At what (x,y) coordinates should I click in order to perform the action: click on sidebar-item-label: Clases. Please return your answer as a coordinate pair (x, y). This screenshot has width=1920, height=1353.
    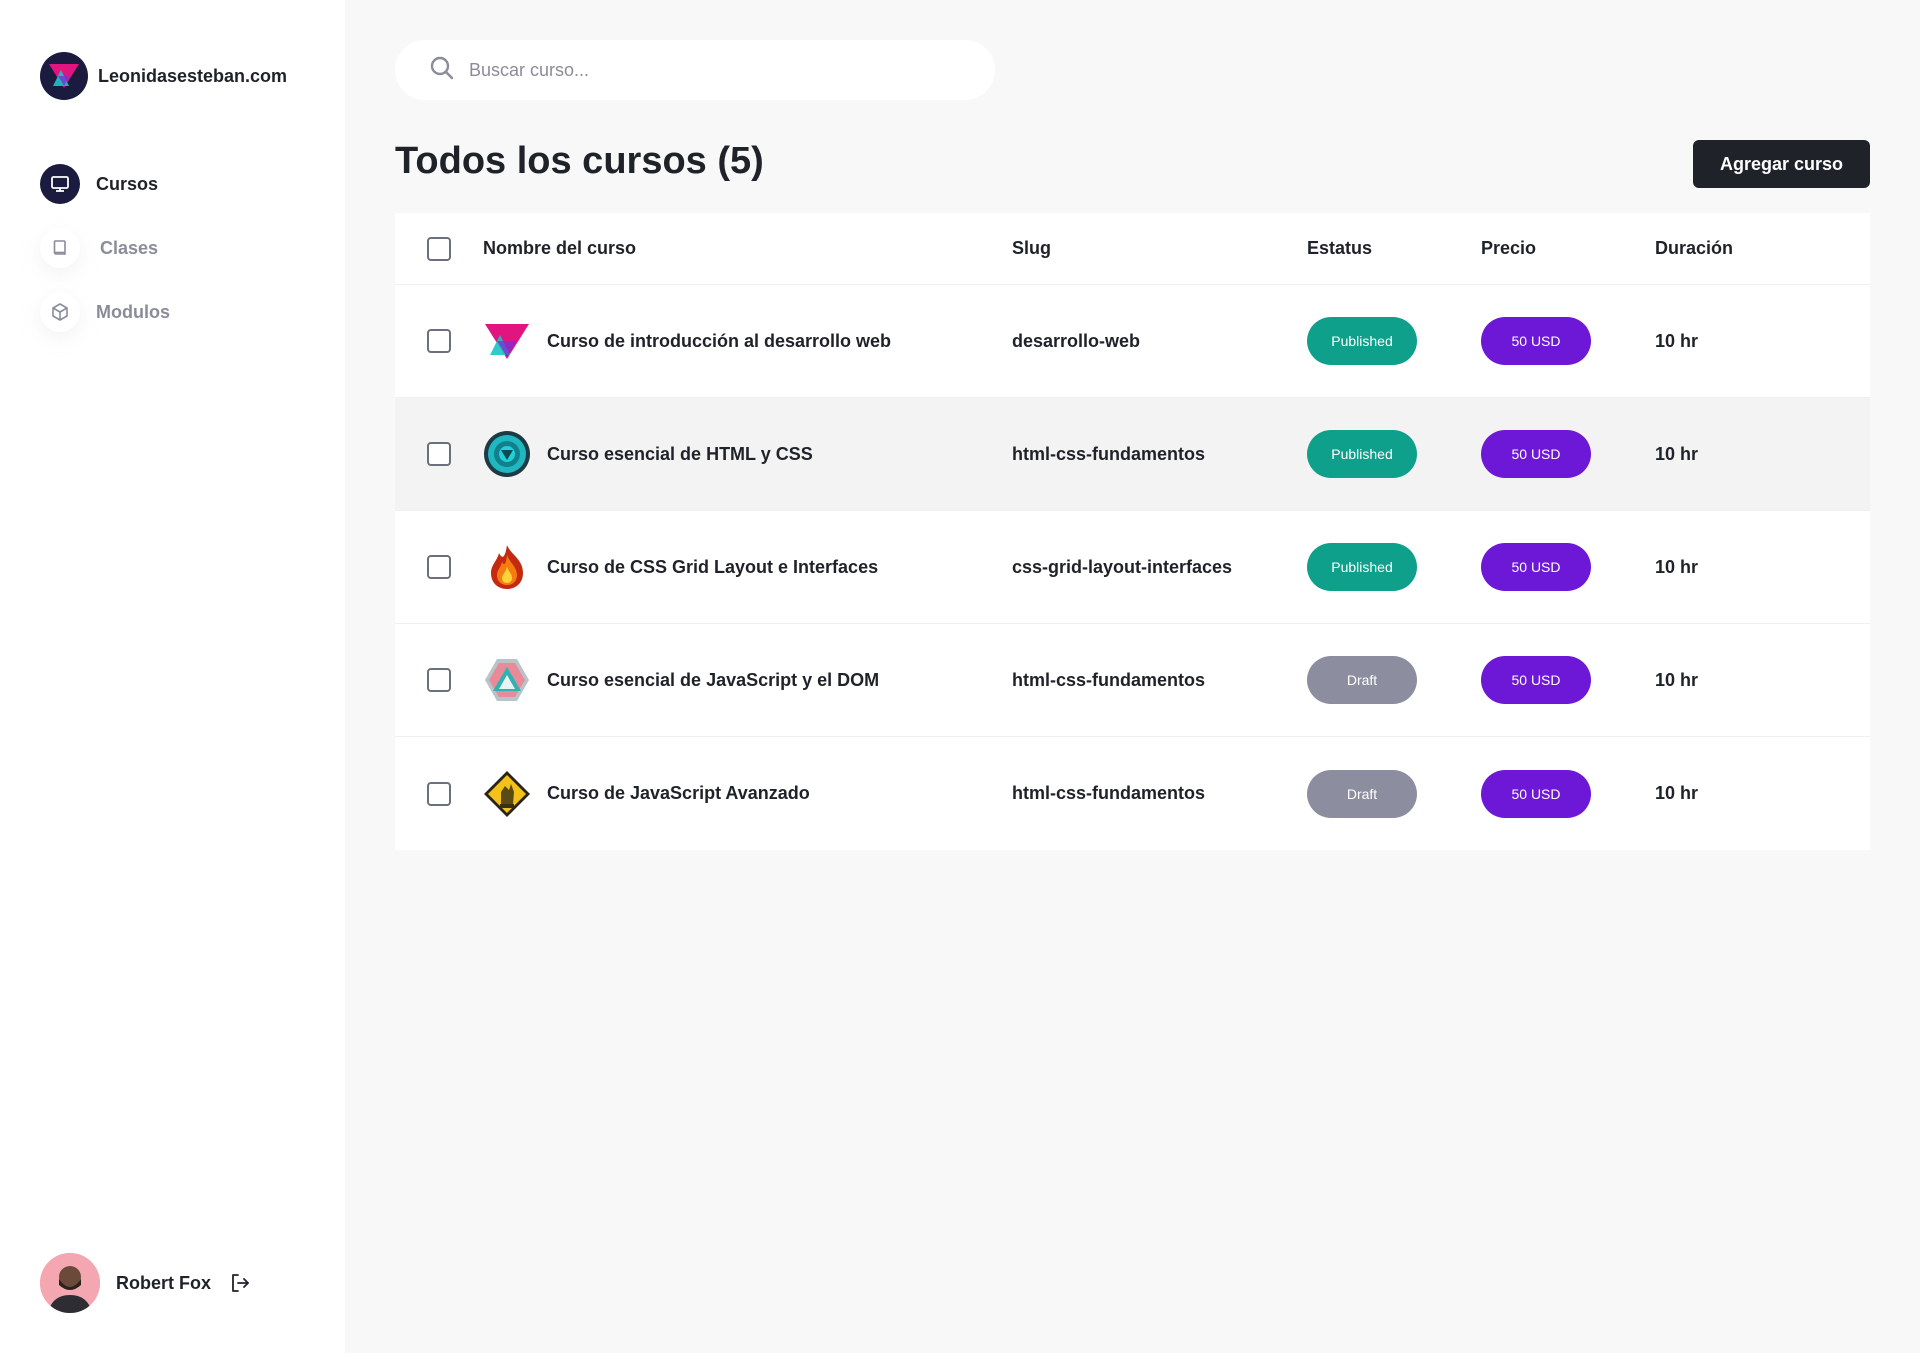
    Looking at the image, I should click on (129, 247).